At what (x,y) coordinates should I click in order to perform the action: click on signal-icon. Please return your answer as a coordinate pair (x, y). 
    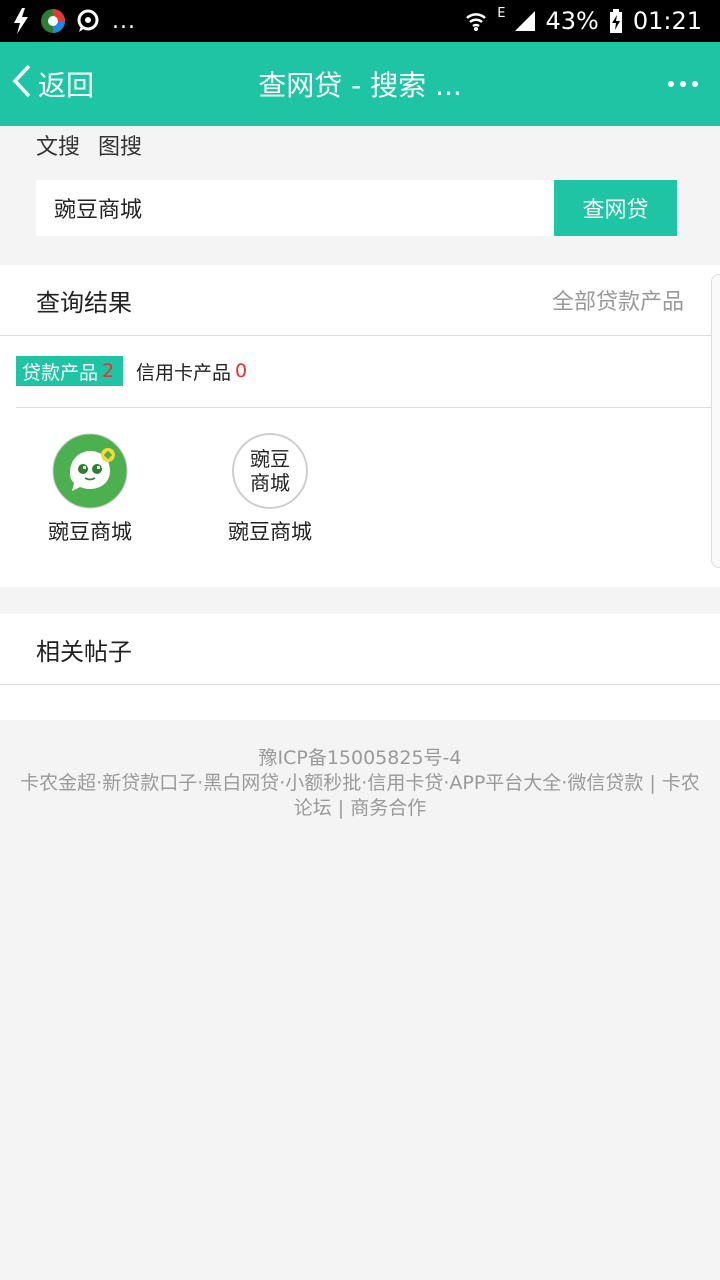
    Looking at the image, I should click on (525, 21).